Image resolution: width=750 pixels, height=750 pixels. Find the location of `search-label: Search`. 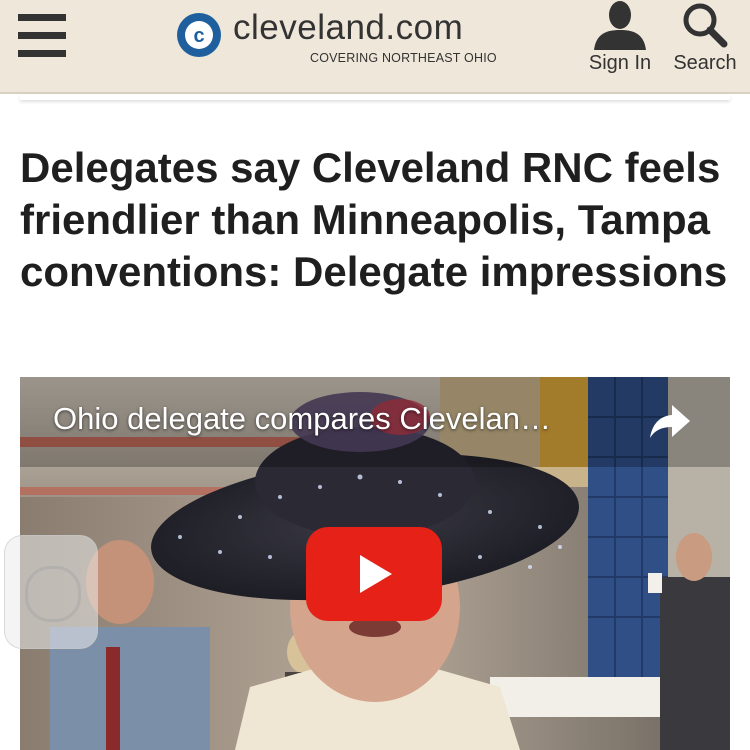

search-label: Search is located at coordinates (705, 63).